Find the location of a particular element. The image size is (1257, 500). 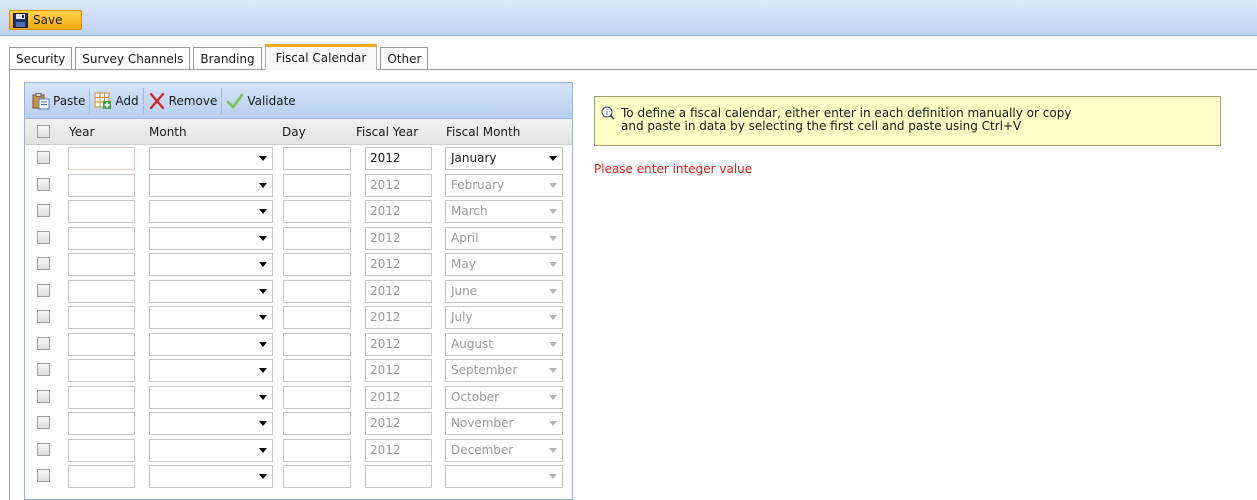

fiscal-month-select: August is located at coordinates (504, 344).